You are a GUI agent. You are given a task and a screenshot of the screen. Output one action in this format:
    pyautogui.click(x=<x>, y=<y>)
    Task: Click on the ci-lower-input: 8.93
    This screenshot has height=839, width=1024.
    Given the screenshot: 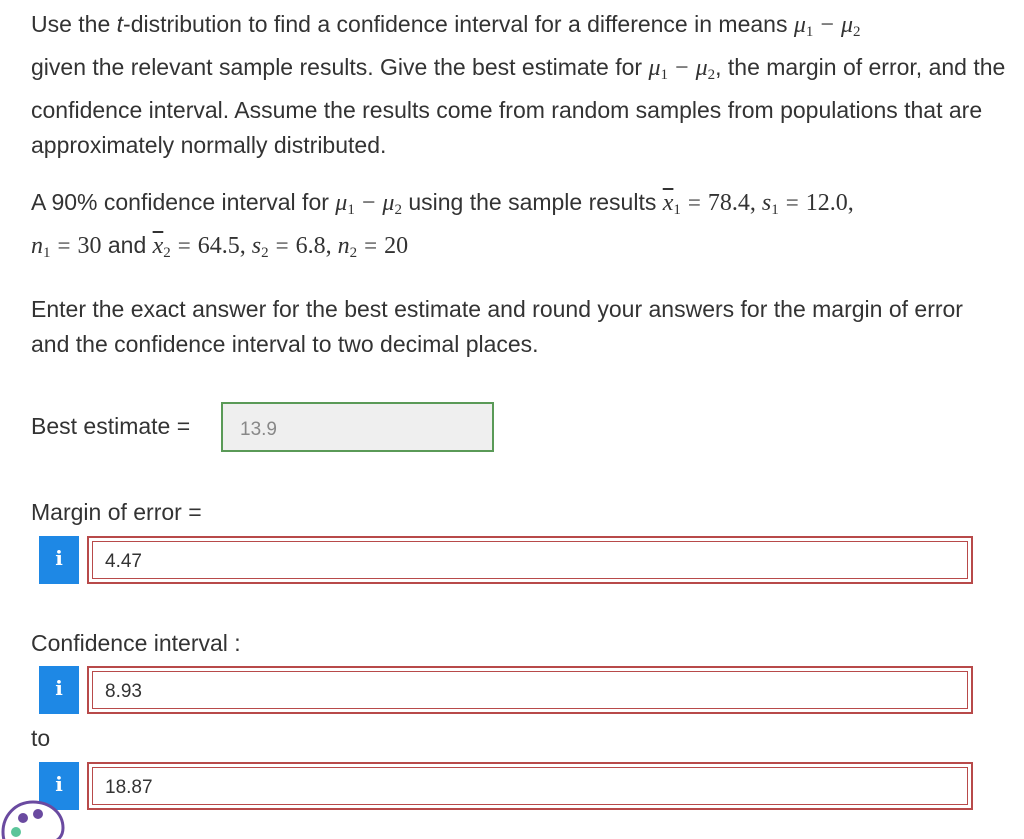 What is the action you would take?
    pyautogui.click(x=530, y=690)
    